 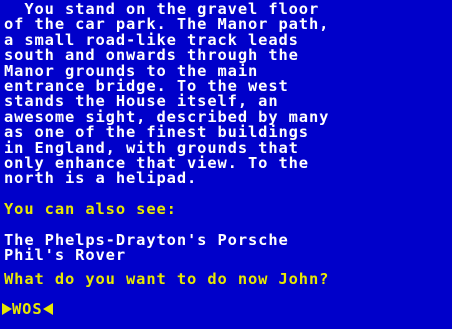 What do you see at coordinates (65, 255) in the screenshot?
I see `visible-item: Phil's Rover` at bounding box center [65, 255].